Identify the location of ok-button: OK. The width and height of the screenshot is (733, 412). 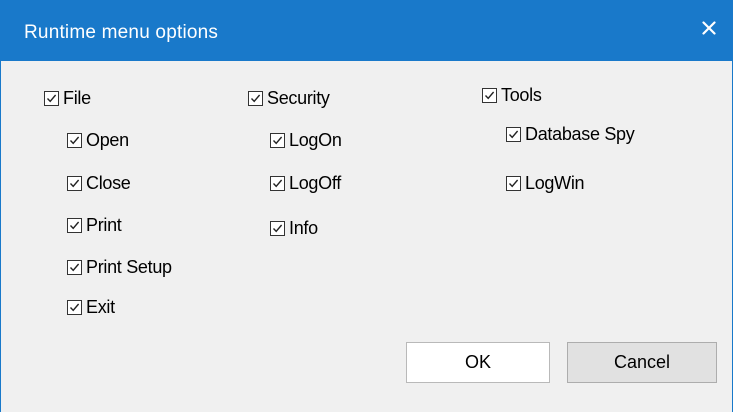
(478, 362).